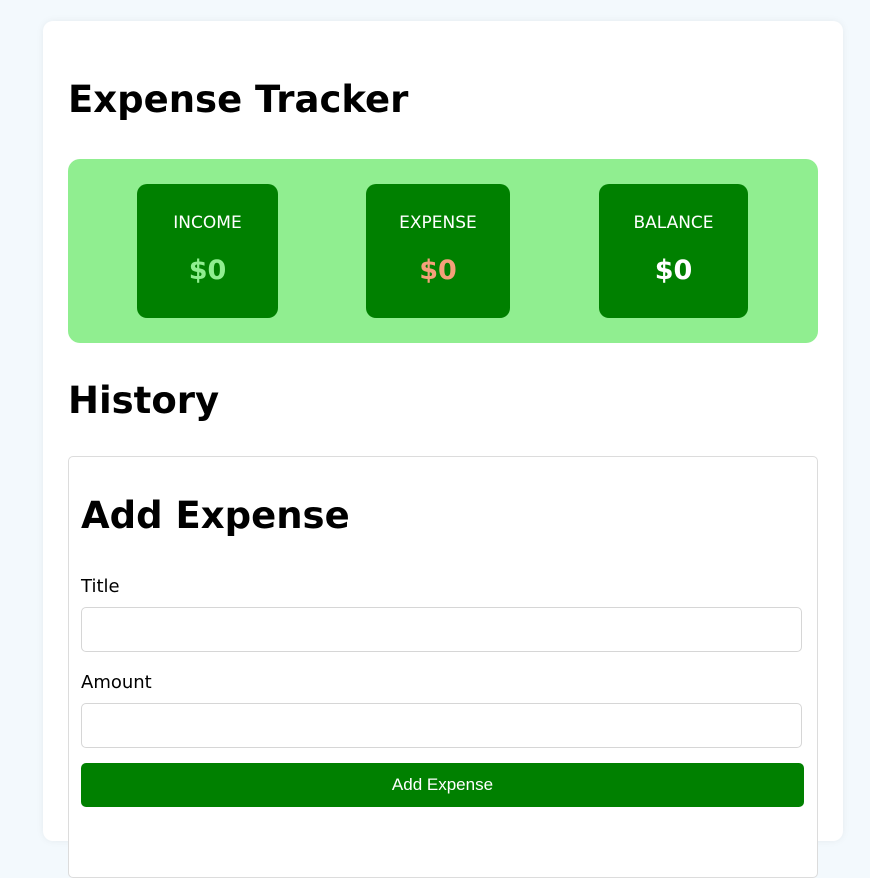 The width and height of the screenshot is (870, 878). What do you see at coordinates (207, 223) in the screenshot?
I see `income-label: INCOME` at bounding box center [207, 223].